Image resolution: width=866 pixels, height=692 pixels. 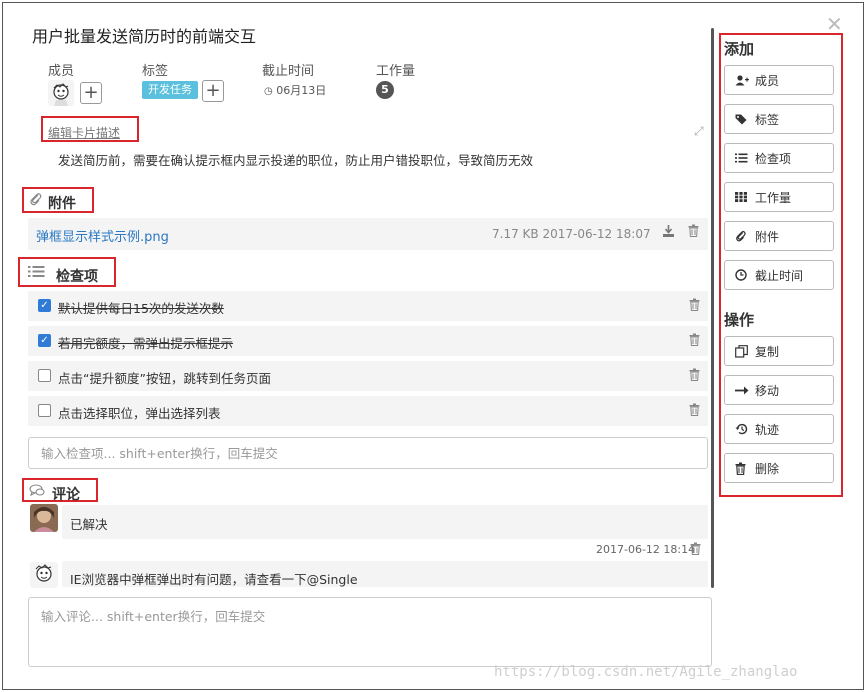 I want to click on edit-description-link: 编辑卡片描述, so click(x=84, y=132).